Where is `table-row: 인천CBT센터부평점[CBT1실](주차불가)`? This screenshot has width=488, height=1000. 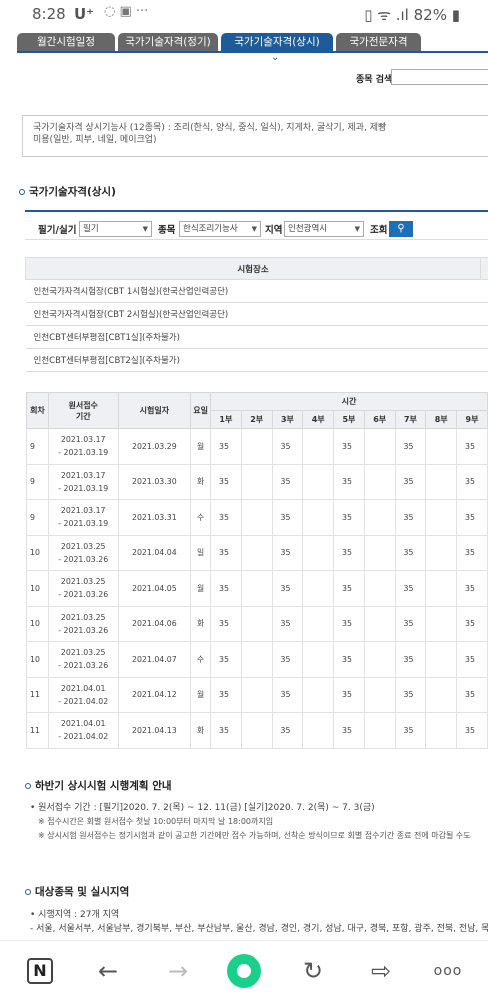 table-row: 인천CBT센터부평점[CBT1실](주차불가) is located at coordinates (256, 337).